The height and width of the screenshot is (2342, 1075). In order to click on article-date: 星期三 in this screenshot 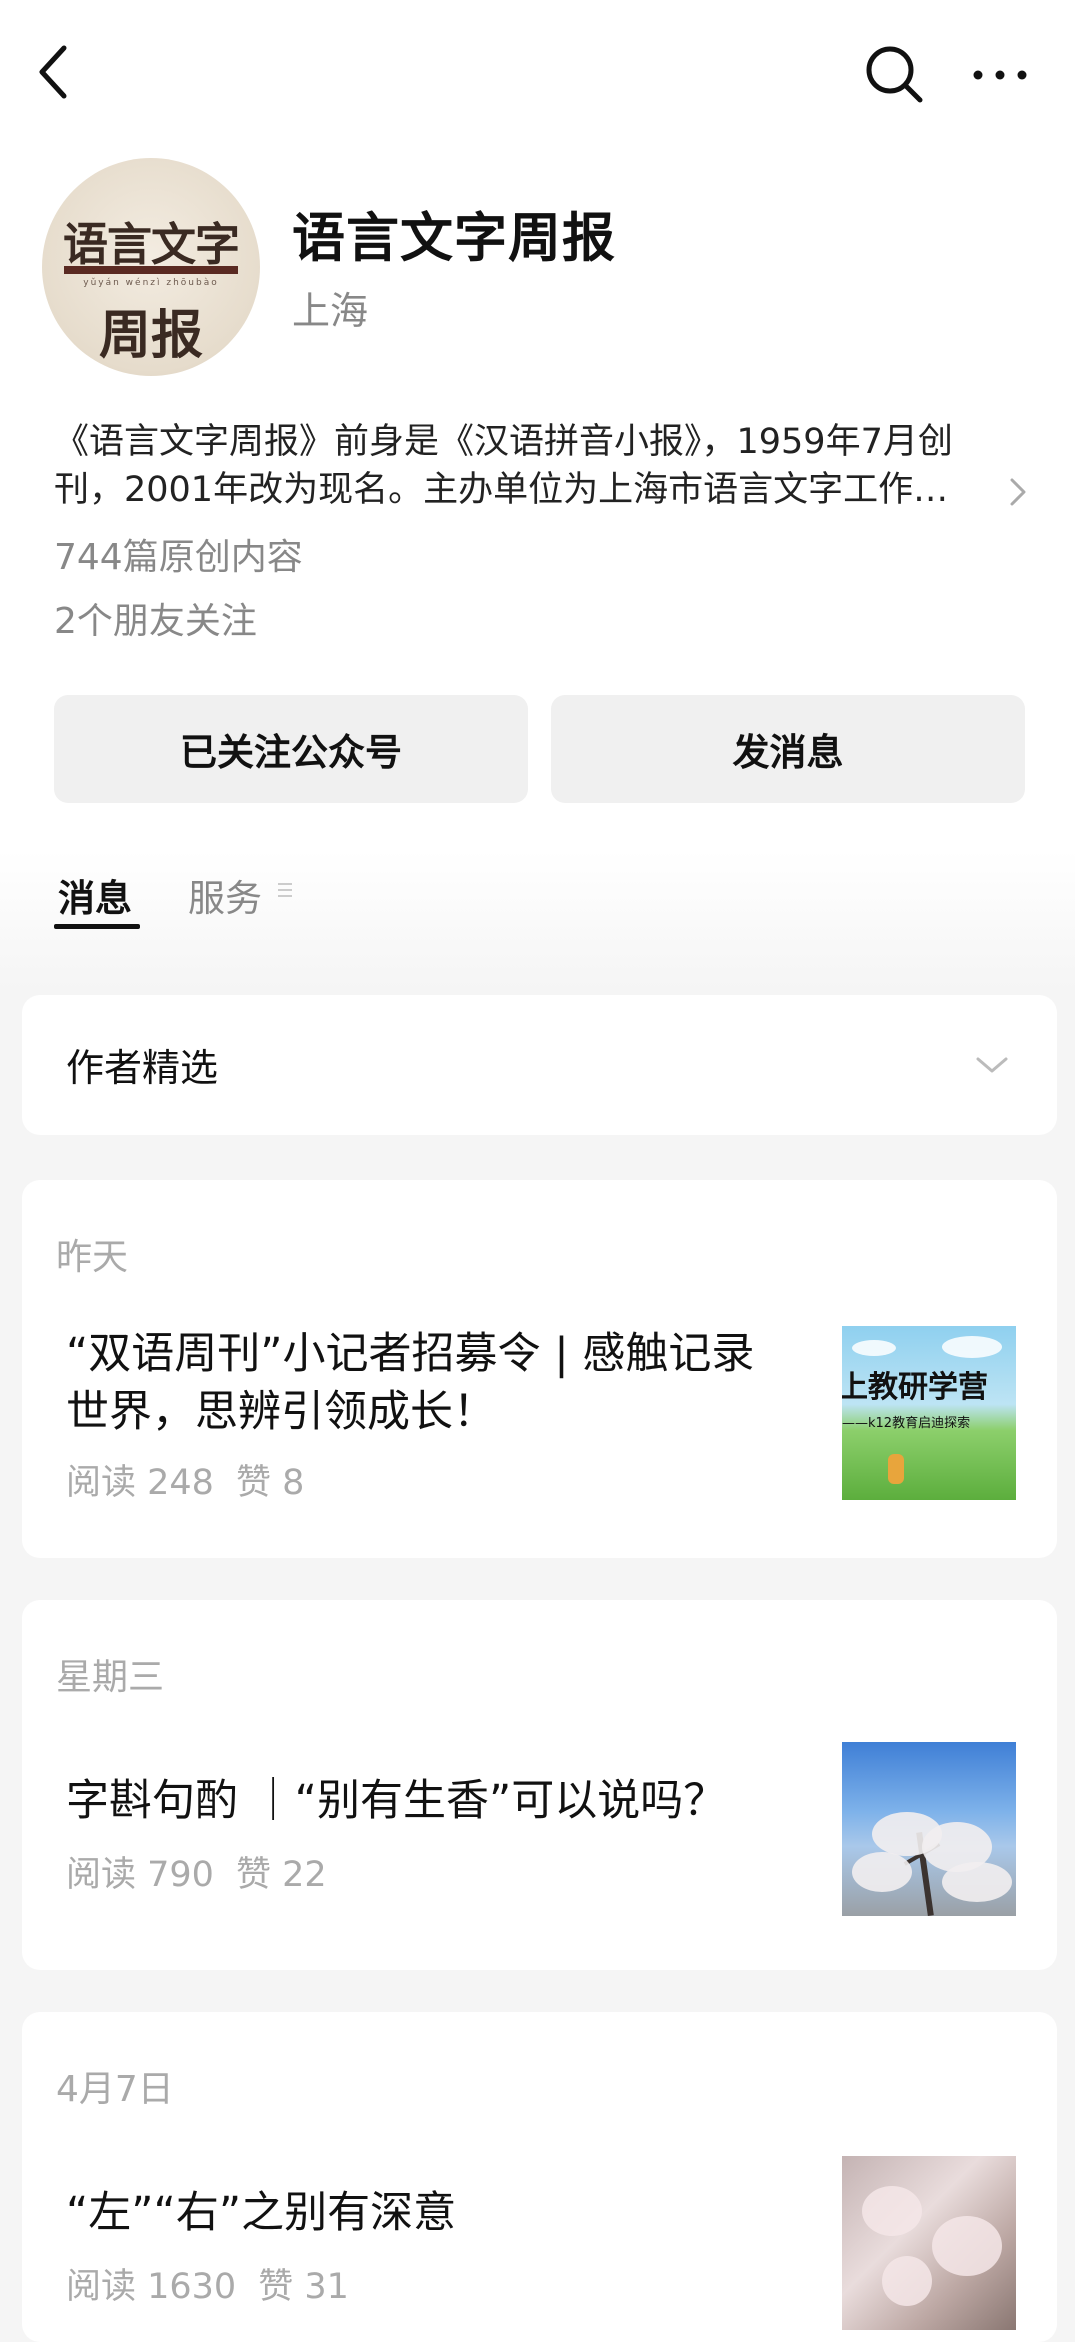, I will do `click(110, 1677)`.